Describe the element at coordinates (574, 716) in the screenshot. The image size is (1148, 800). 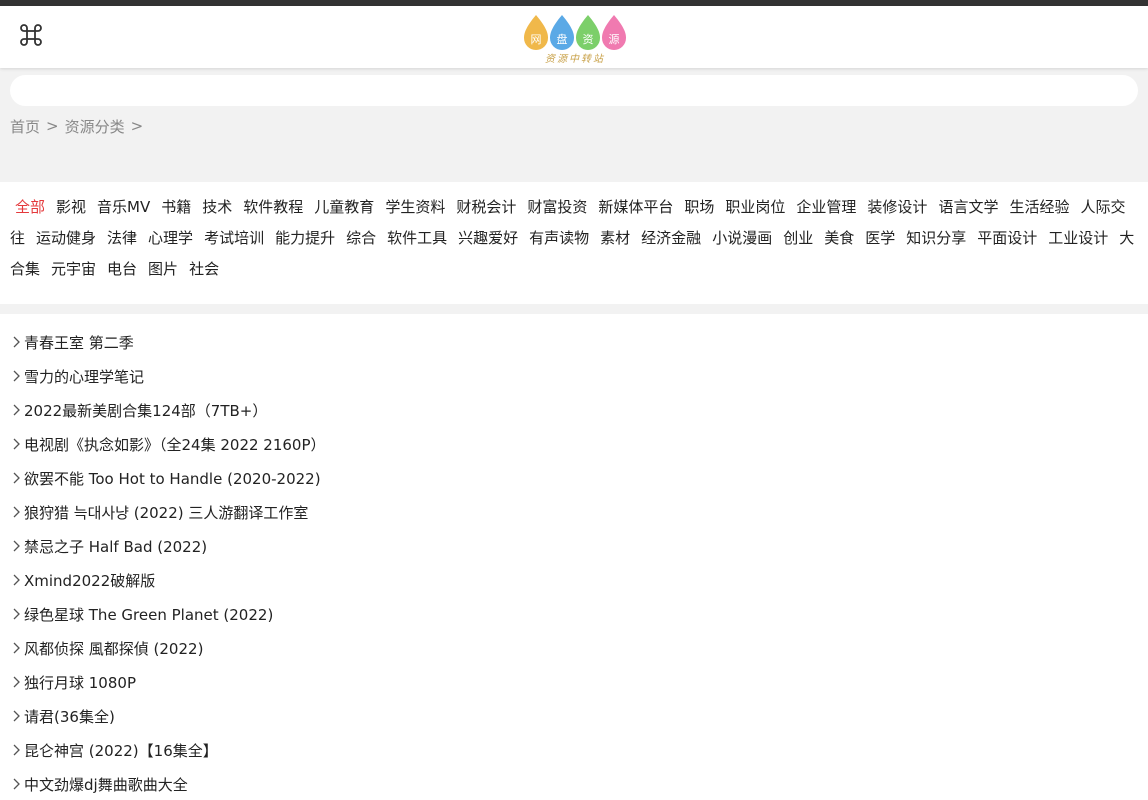
I see `list-item: 请君(36集全)` at that location.